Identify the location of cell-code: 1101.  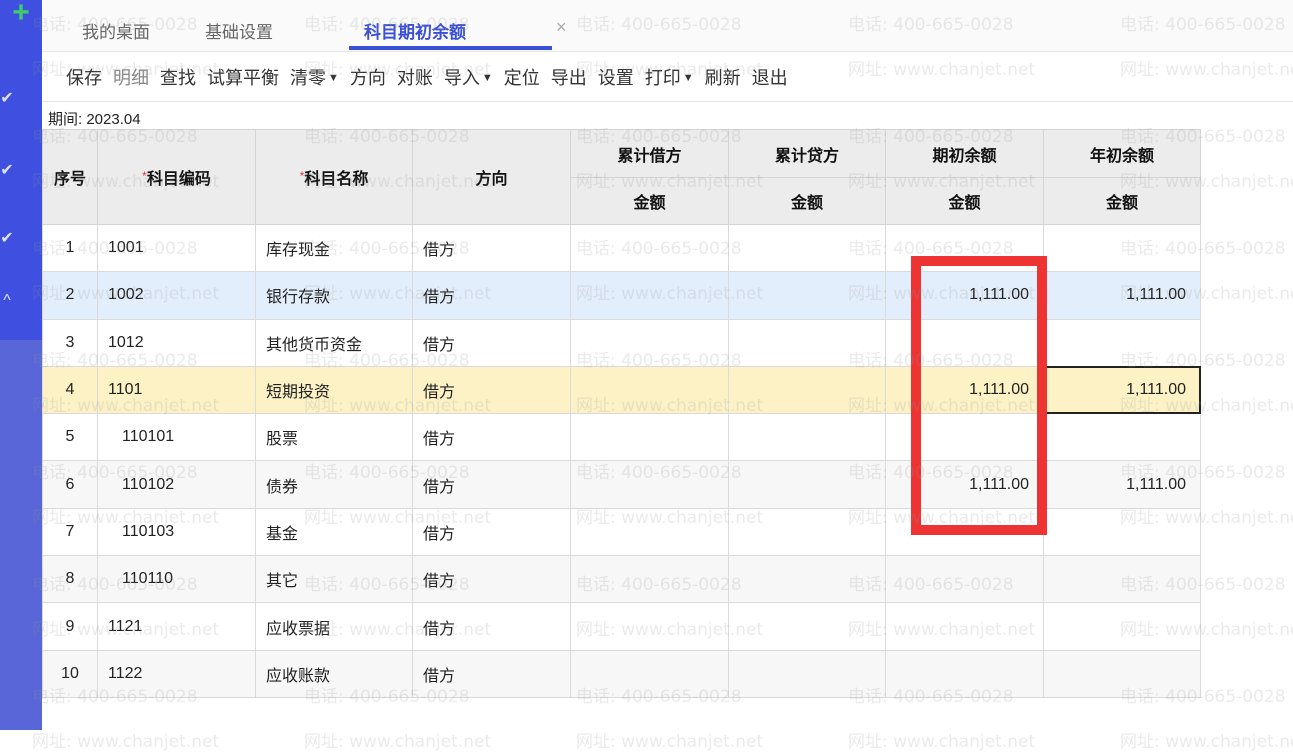
(176, 390).